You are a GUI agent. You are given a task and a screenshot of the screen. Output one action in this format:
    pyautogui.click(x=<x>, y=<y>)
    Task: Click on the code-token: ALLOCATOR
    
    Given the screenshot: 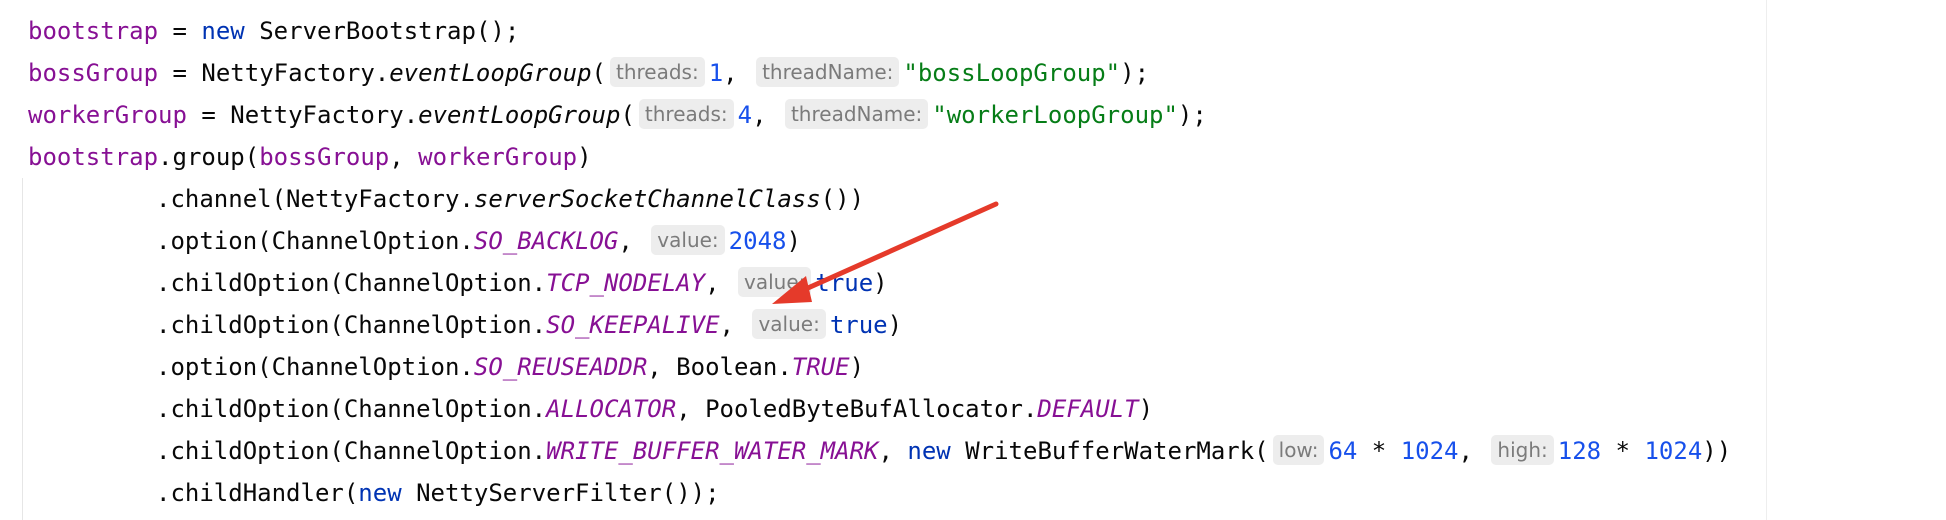 What is the action you would take?
    pyautogui.click(x=611, y=409)
    